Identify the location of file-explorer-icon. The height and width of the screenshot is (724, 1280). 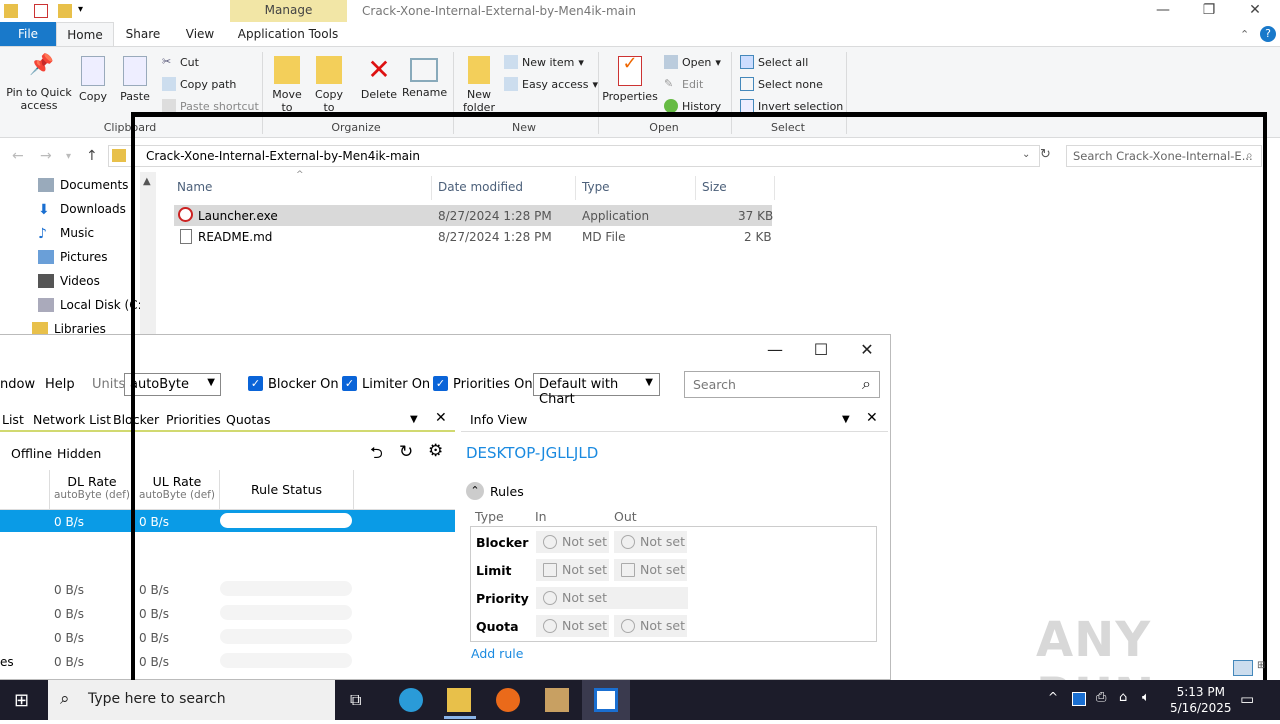
(459, 700).